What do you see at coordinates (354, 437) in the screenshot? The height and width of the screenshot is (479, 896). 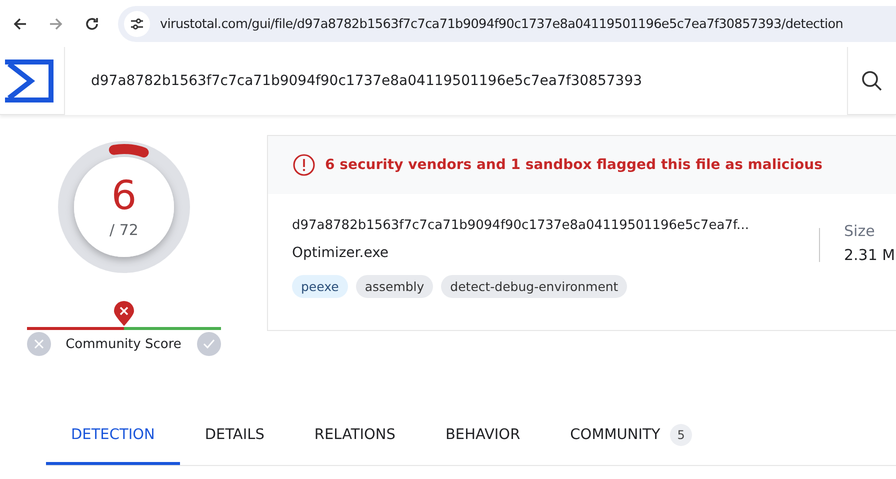 I see `tab: RELATIONS` at bounding box center [354, 437].